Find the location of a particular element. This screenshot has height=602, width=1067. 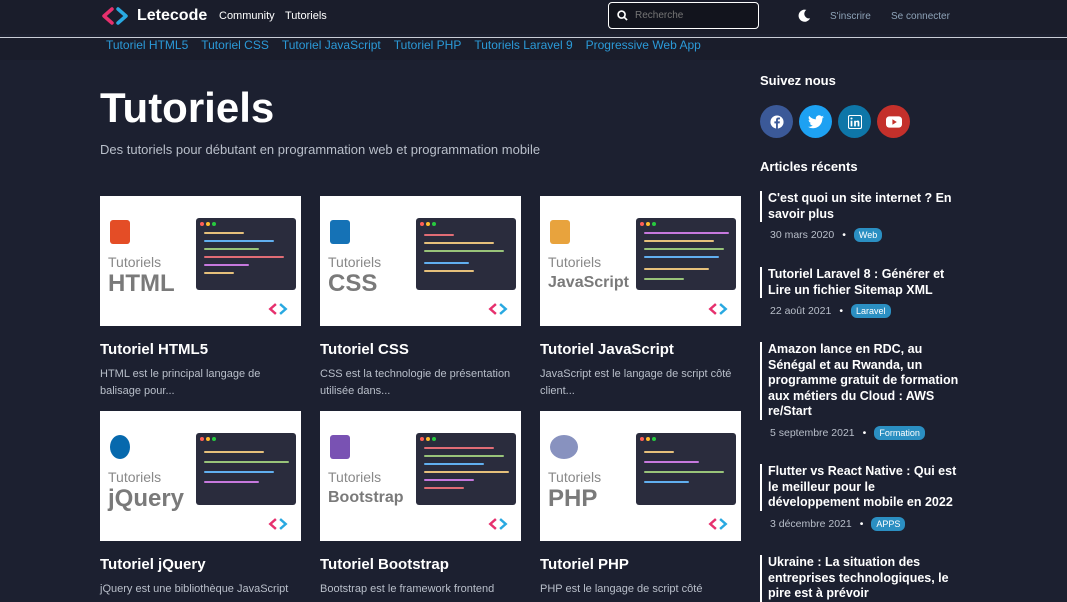

article-date: 5 septembre 2021 is located at coordinates (812, 432).